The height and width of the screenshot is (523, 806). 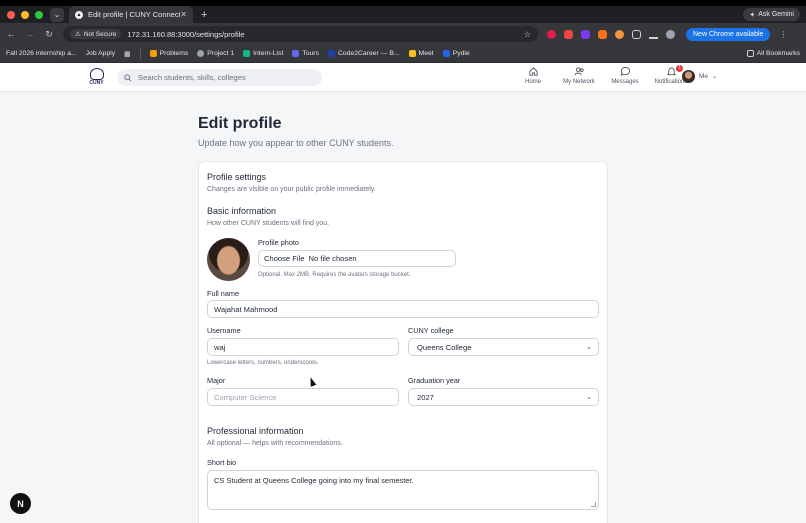 What do you see at coordinates (728, 34) in the screenshot?
I see `new-chrome-button: New Chrome available` at bounding box center [728, 34].